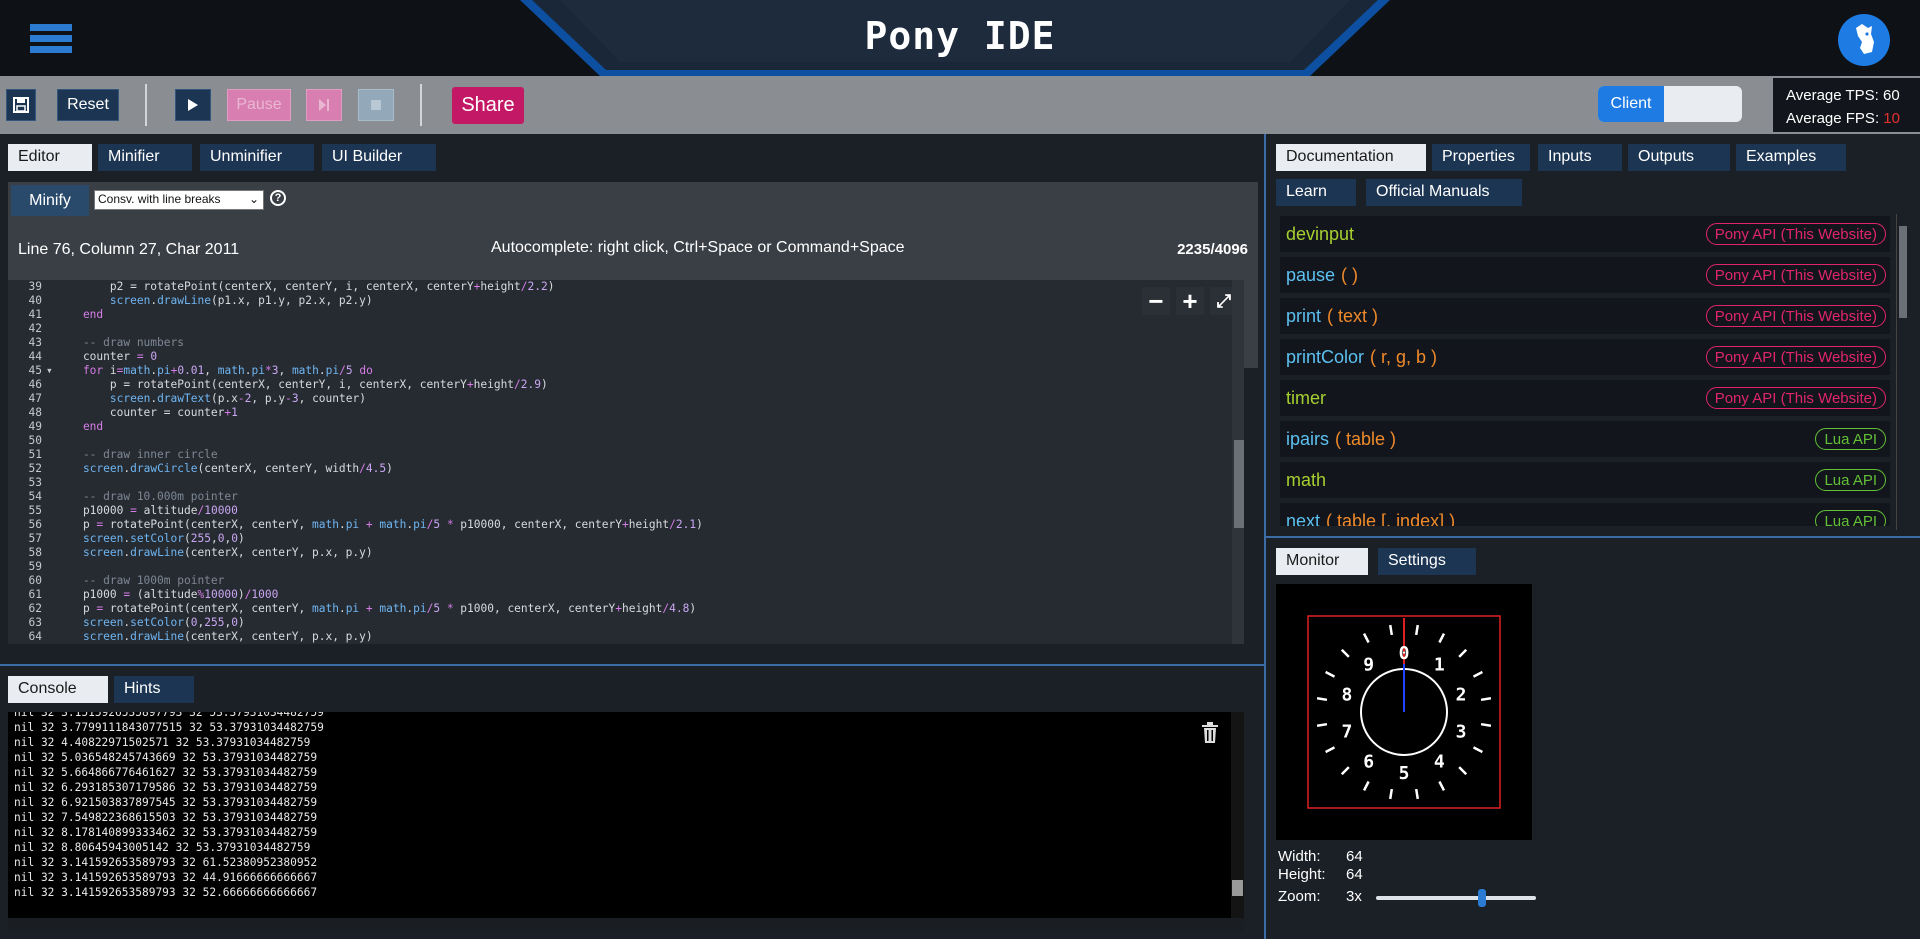  Describe the element at coordinates (50, 157) in the screenshot. I see `tab-editor: Editor` at that location.